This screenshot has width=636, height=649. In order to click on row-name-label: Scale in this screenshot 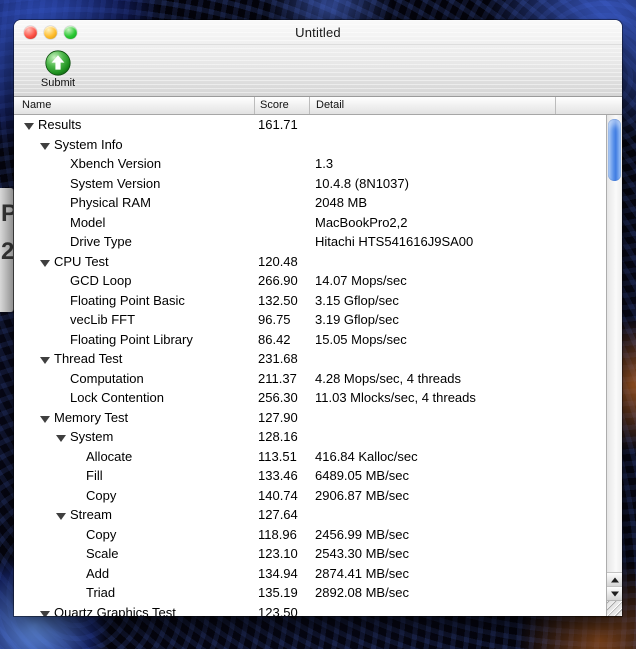, I will do `click(102, 554)`.